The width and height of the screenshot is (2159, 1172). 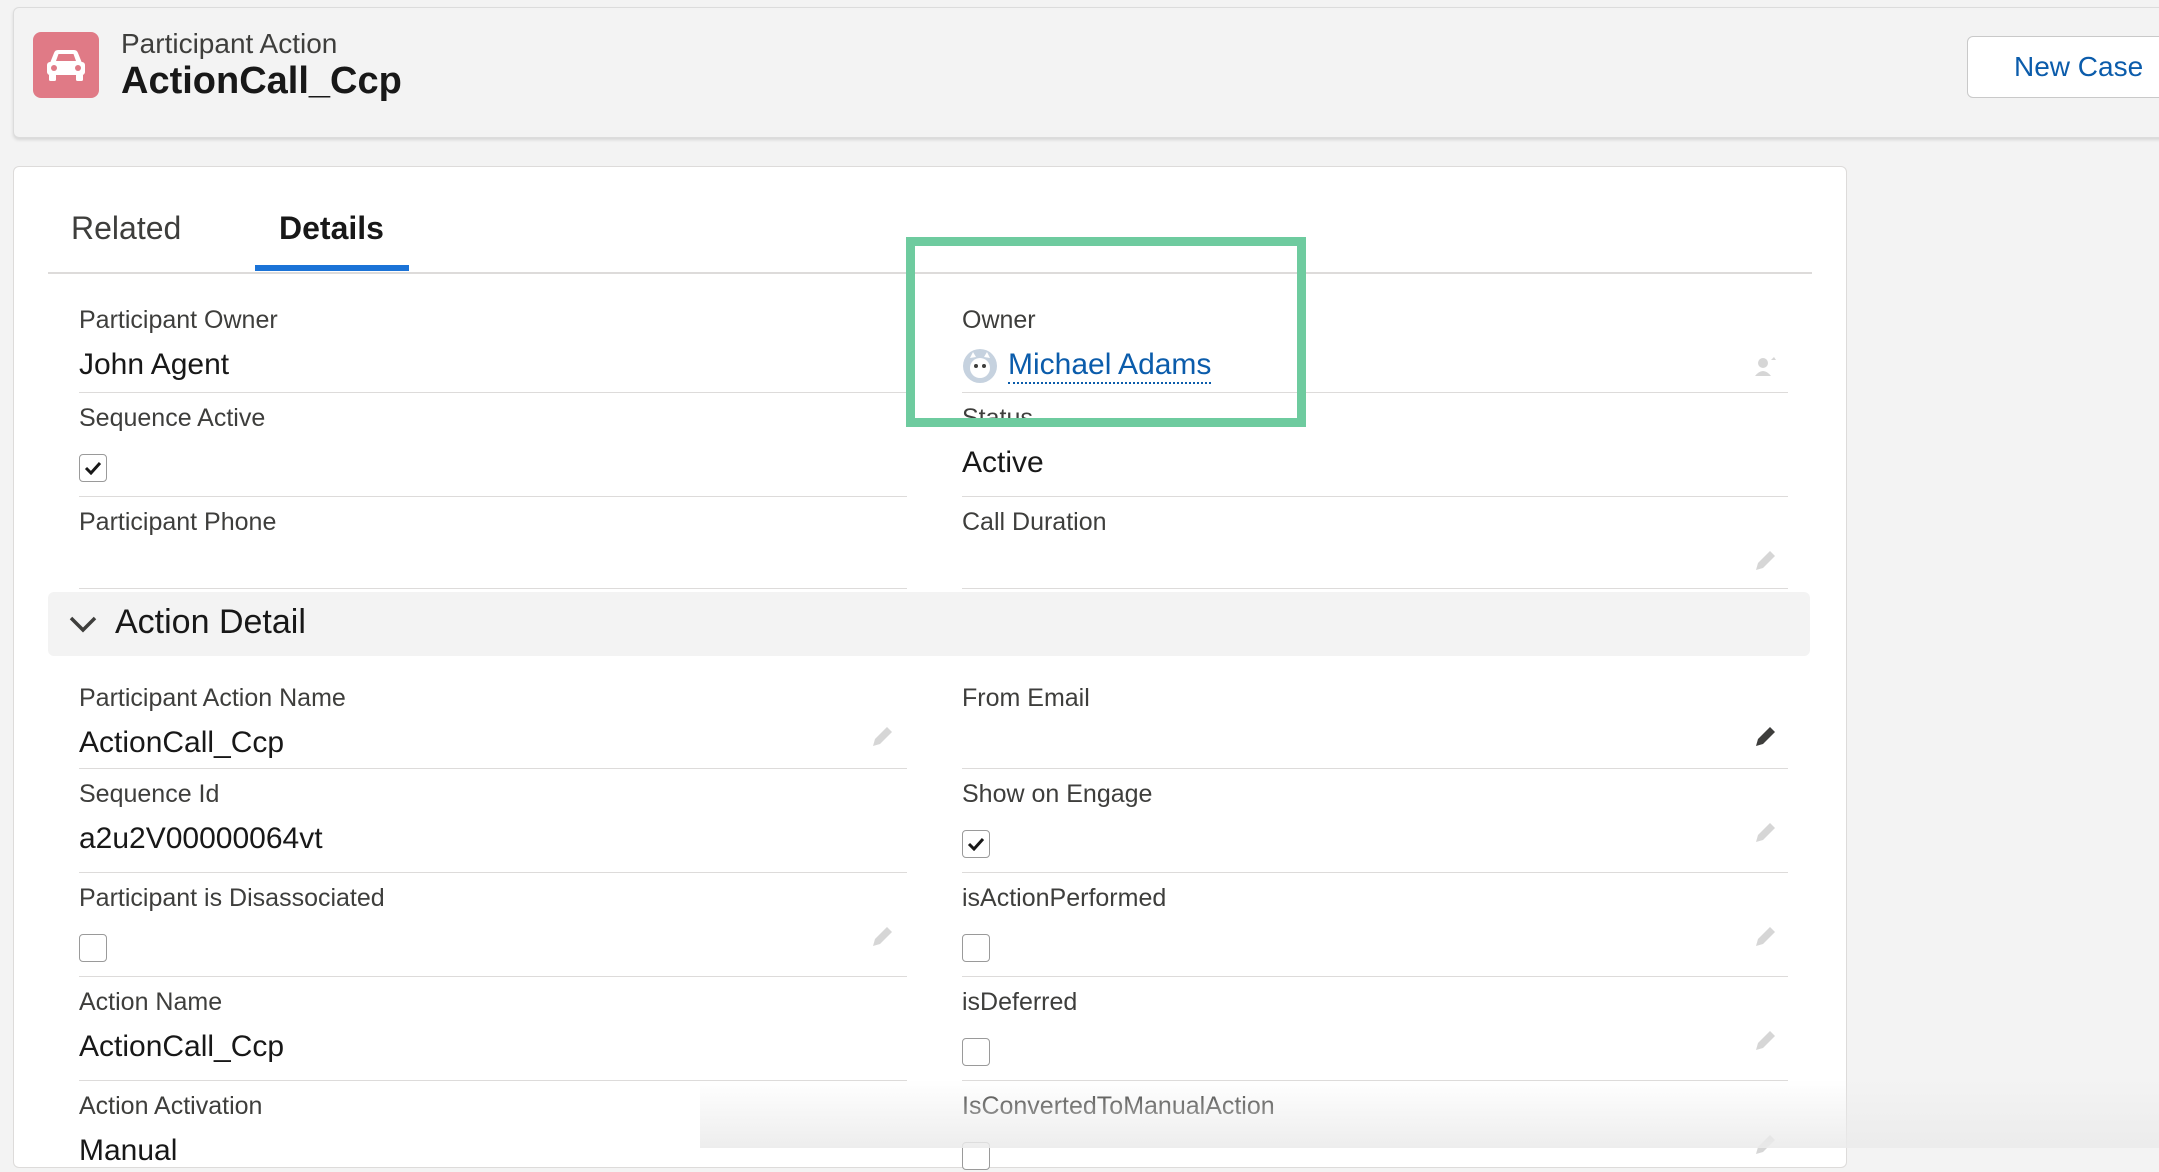 What do you see at coordinates (210, 622) in the screenshot?
I see `section-title: Action Detail` at bounding box center [210, 622].